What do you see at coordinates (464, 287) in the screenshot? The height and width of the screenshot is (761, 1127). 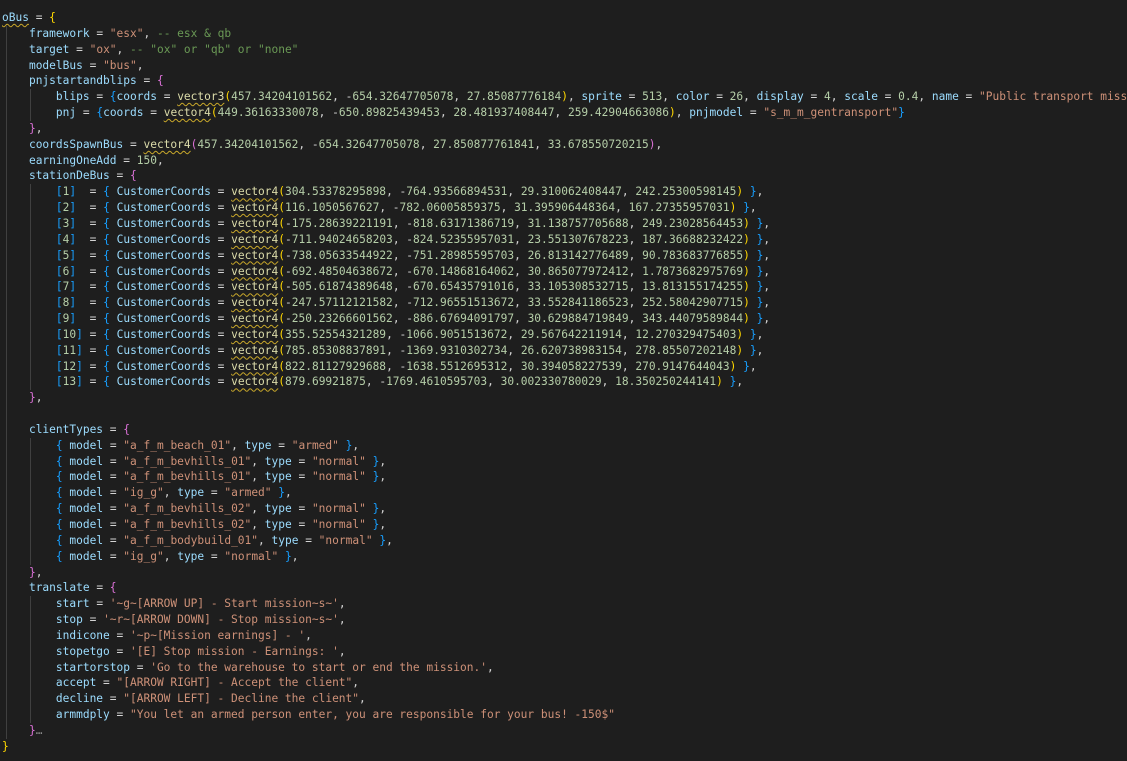 I see `code-token: 670.65435791016` at bounding box center [464, 287].